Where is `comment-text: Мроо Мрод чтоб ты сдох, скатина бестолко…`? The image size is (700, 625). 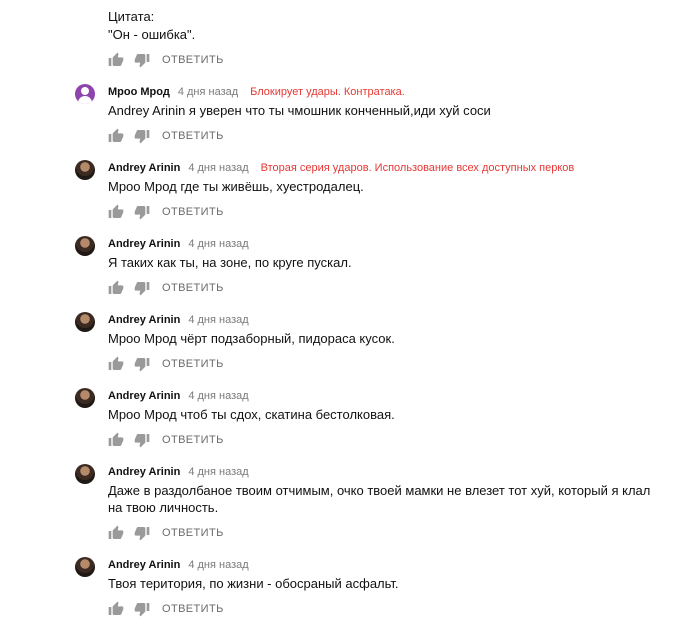
comment-text: Мроо Мрод чтоб ты сдох, скатина бестолко… is located at coordinates (251, 414).